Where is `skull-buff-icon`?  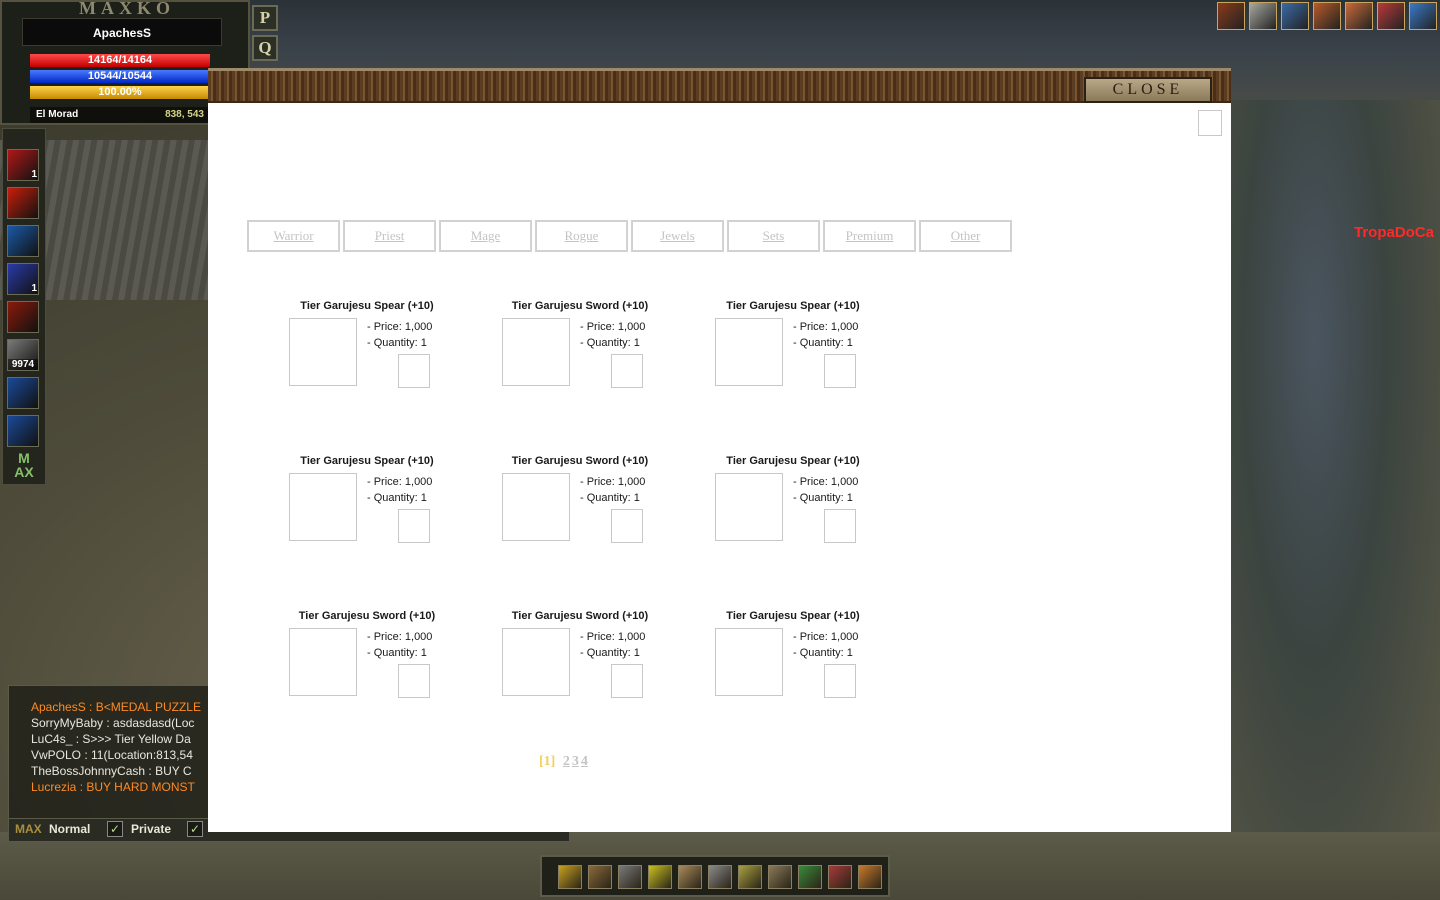 skull-buff-icon is located at coordinates (1263, 16).